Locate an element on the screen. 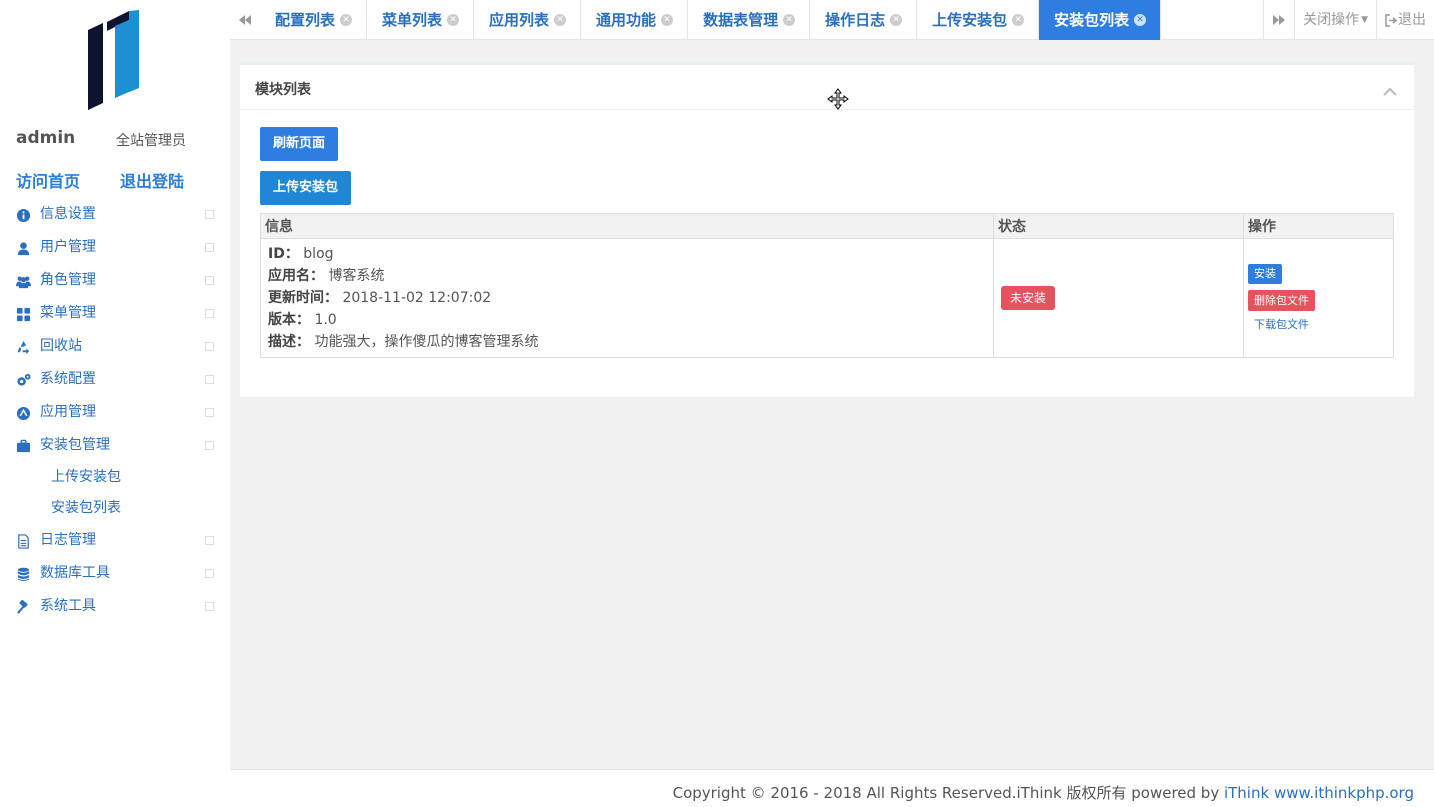  visit-home-link: 访问首页 is located at coordinates (48, 180).